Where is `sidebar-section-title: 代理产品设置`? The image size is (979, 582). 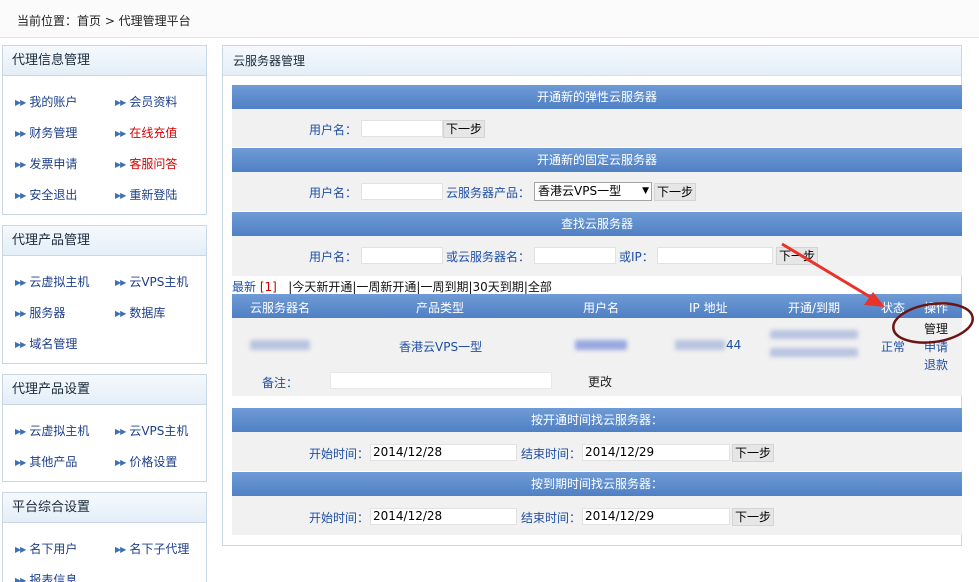 sidebar-section-title: 代理产品设置 is located at coordinates (104, 390).